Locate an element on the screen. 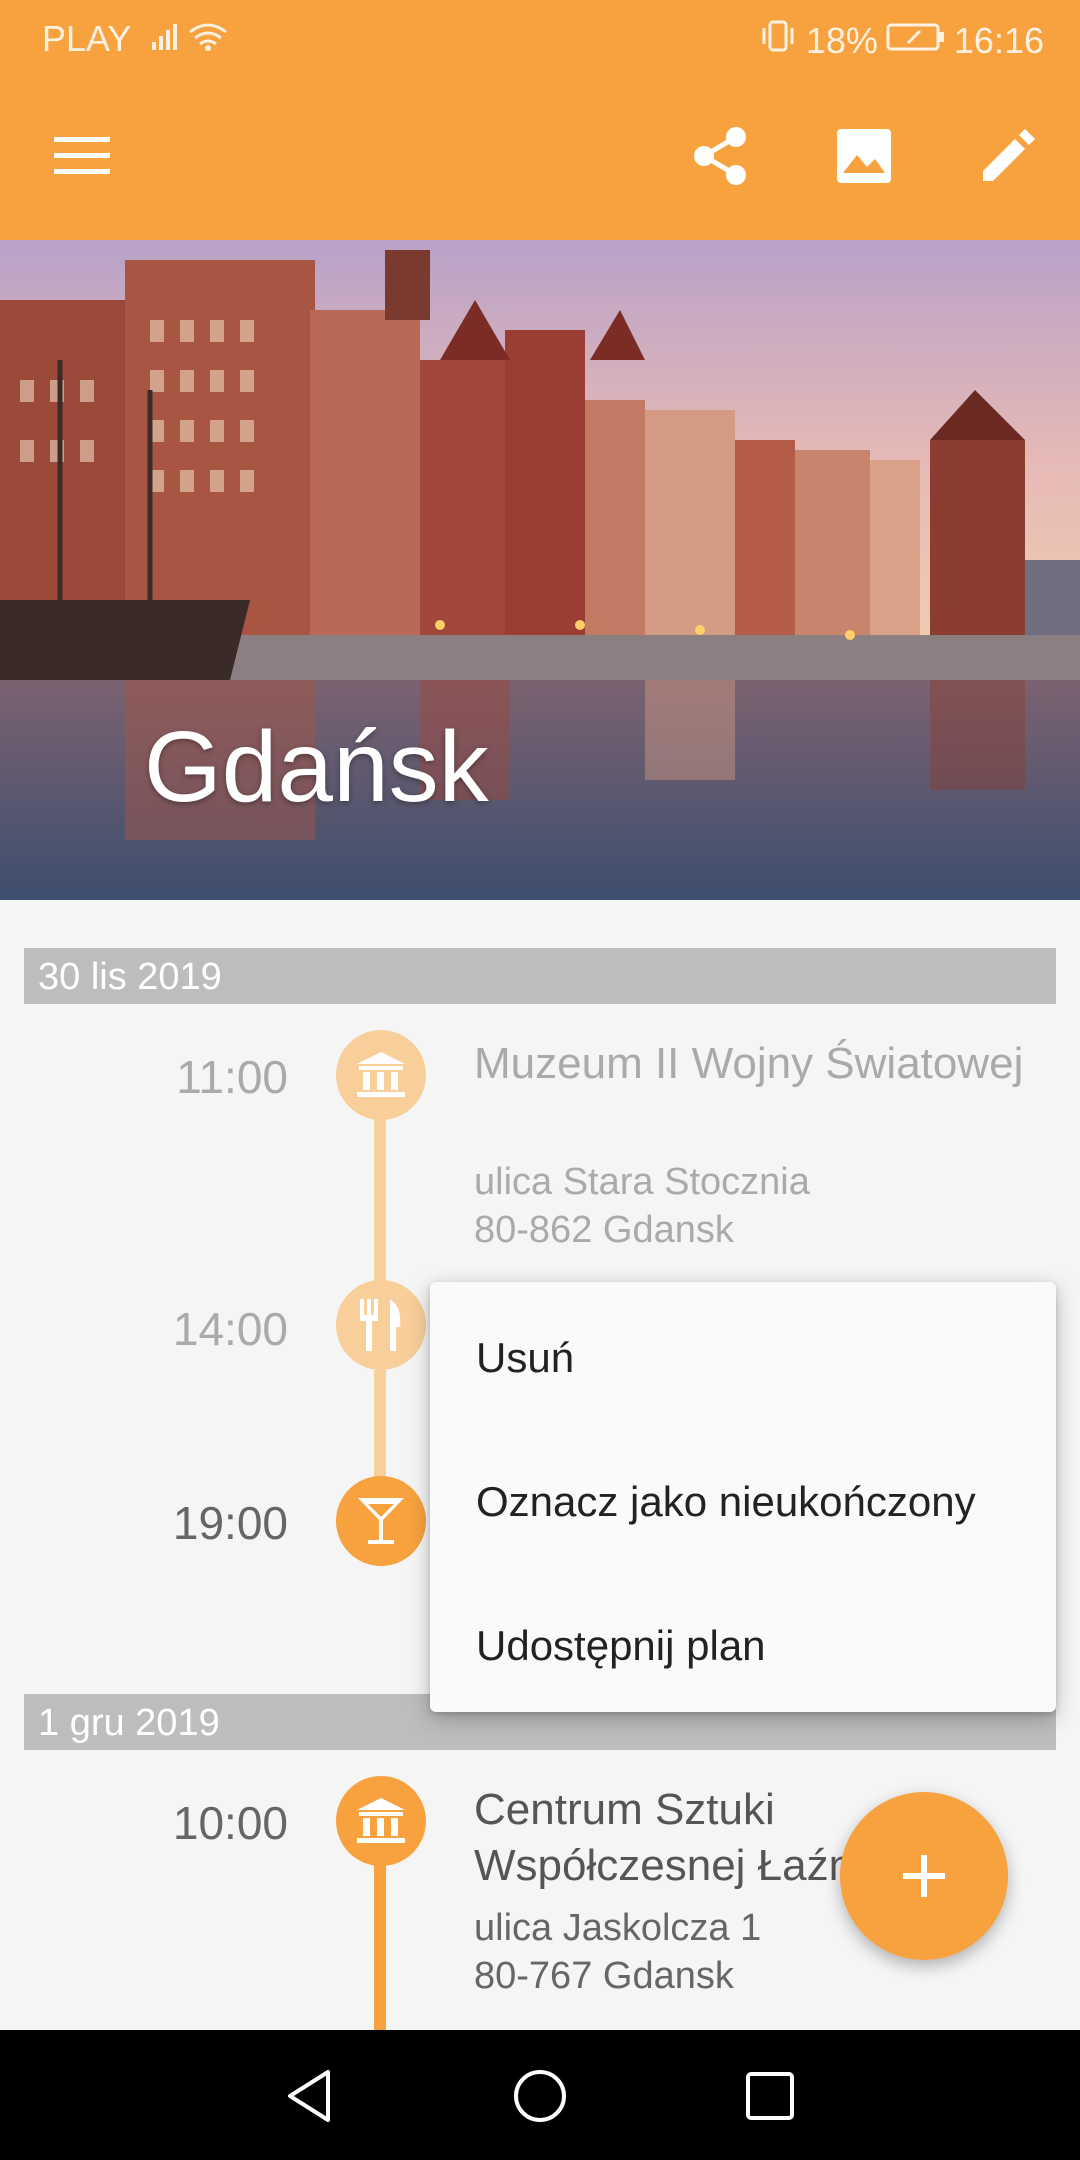 The image size is (1080, 2160). status-right: 18% 16:16 is located at coordinates (901, 40).